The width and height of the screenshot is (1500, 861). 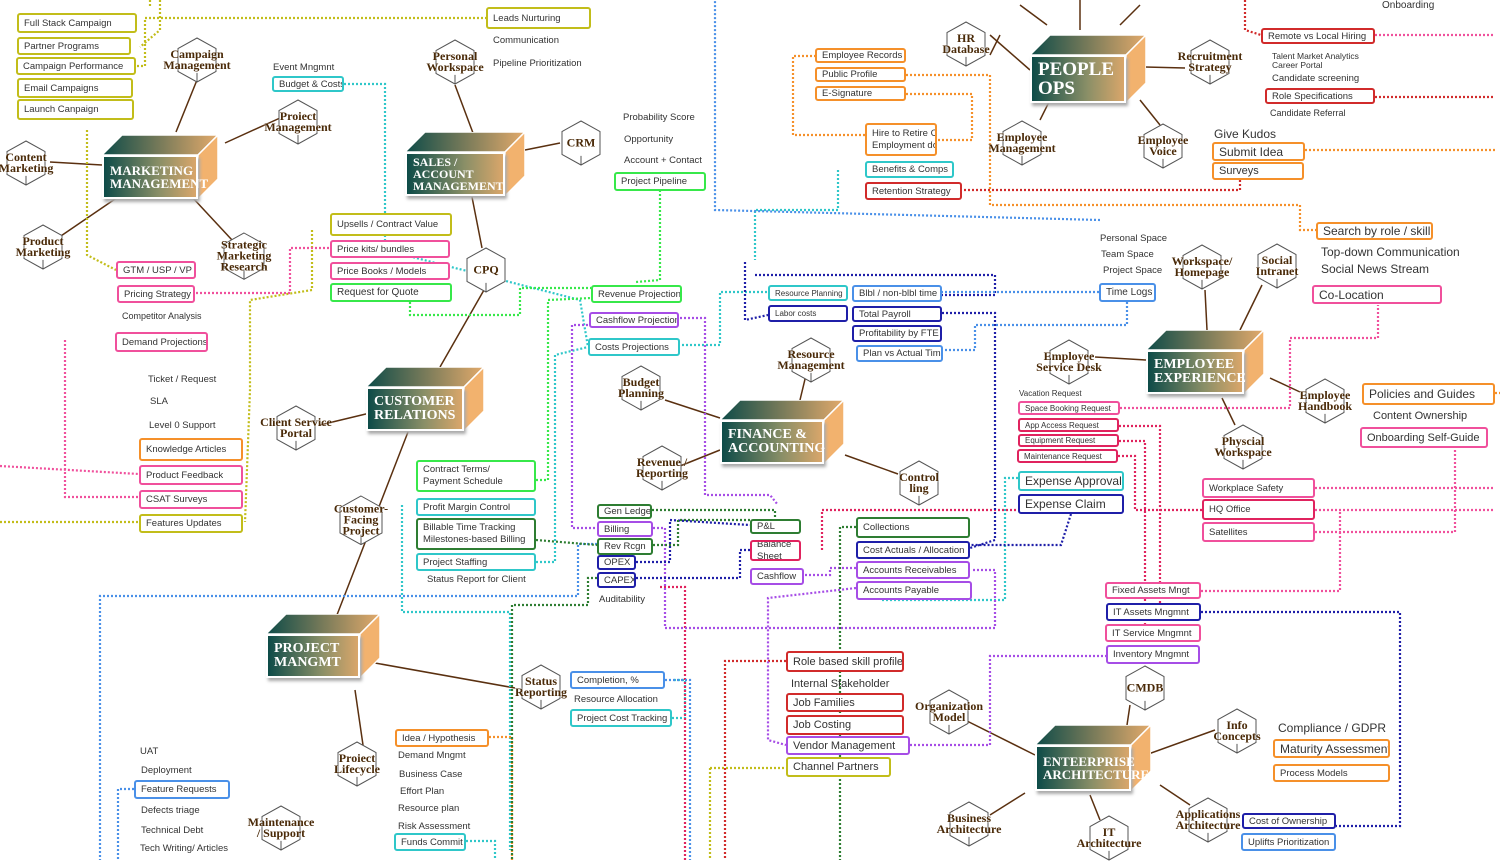 What do you see at coordinates (476, 476) in the screenshot?
I see `box-contract-terms-payment-schedule: Contract Terms/ Payment Schedule` at bounding box center [476, 476].